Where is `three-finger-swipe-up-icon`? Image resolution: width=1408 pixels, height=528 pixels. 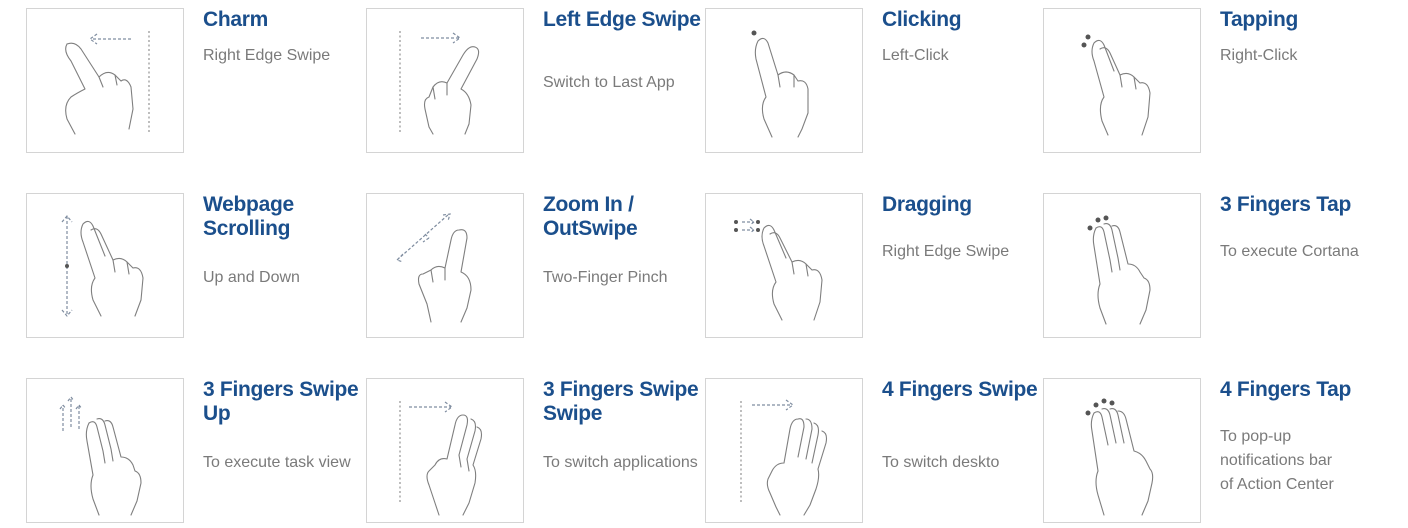 three-finger-swipe-up-icon is located at coordinates (105, 450).